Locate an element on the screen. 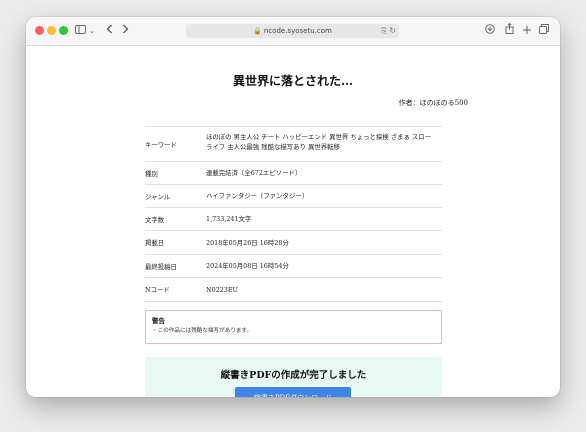 This screenshot has width=586, height=432. download-icon is located at coordinates (490, 31).